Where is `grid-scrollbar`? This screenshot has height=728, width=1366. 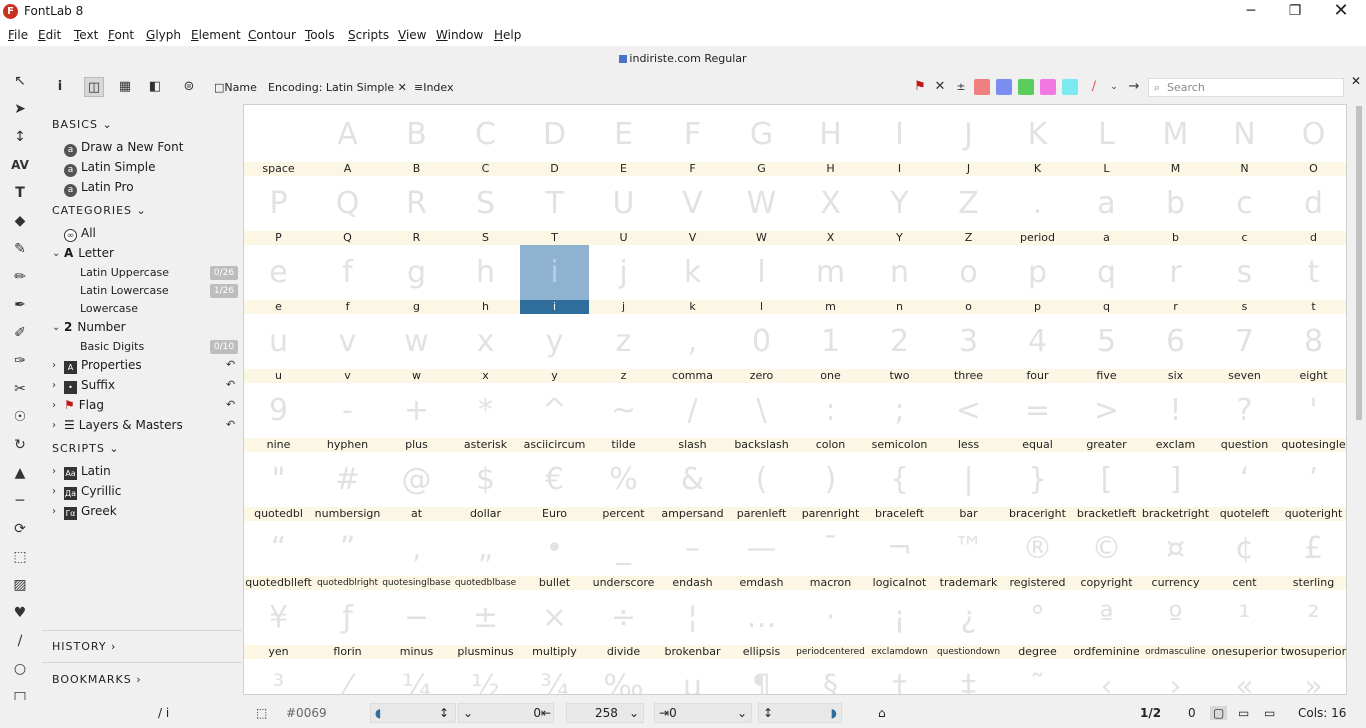 grid-scrollbar is located at coordinates (1359, 399).